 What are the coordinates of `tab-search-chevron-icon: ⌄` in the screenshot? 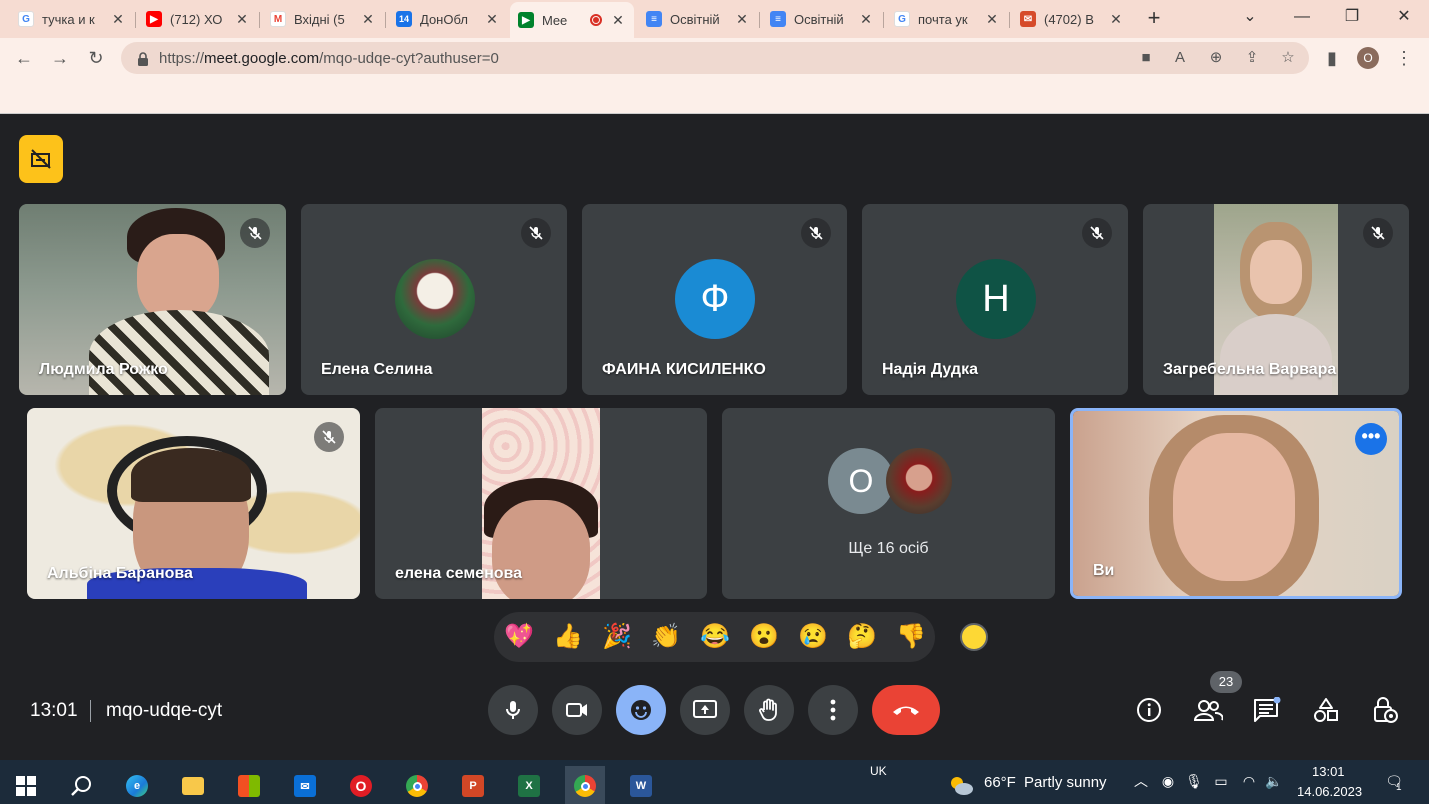 It's located at (1250, 18).